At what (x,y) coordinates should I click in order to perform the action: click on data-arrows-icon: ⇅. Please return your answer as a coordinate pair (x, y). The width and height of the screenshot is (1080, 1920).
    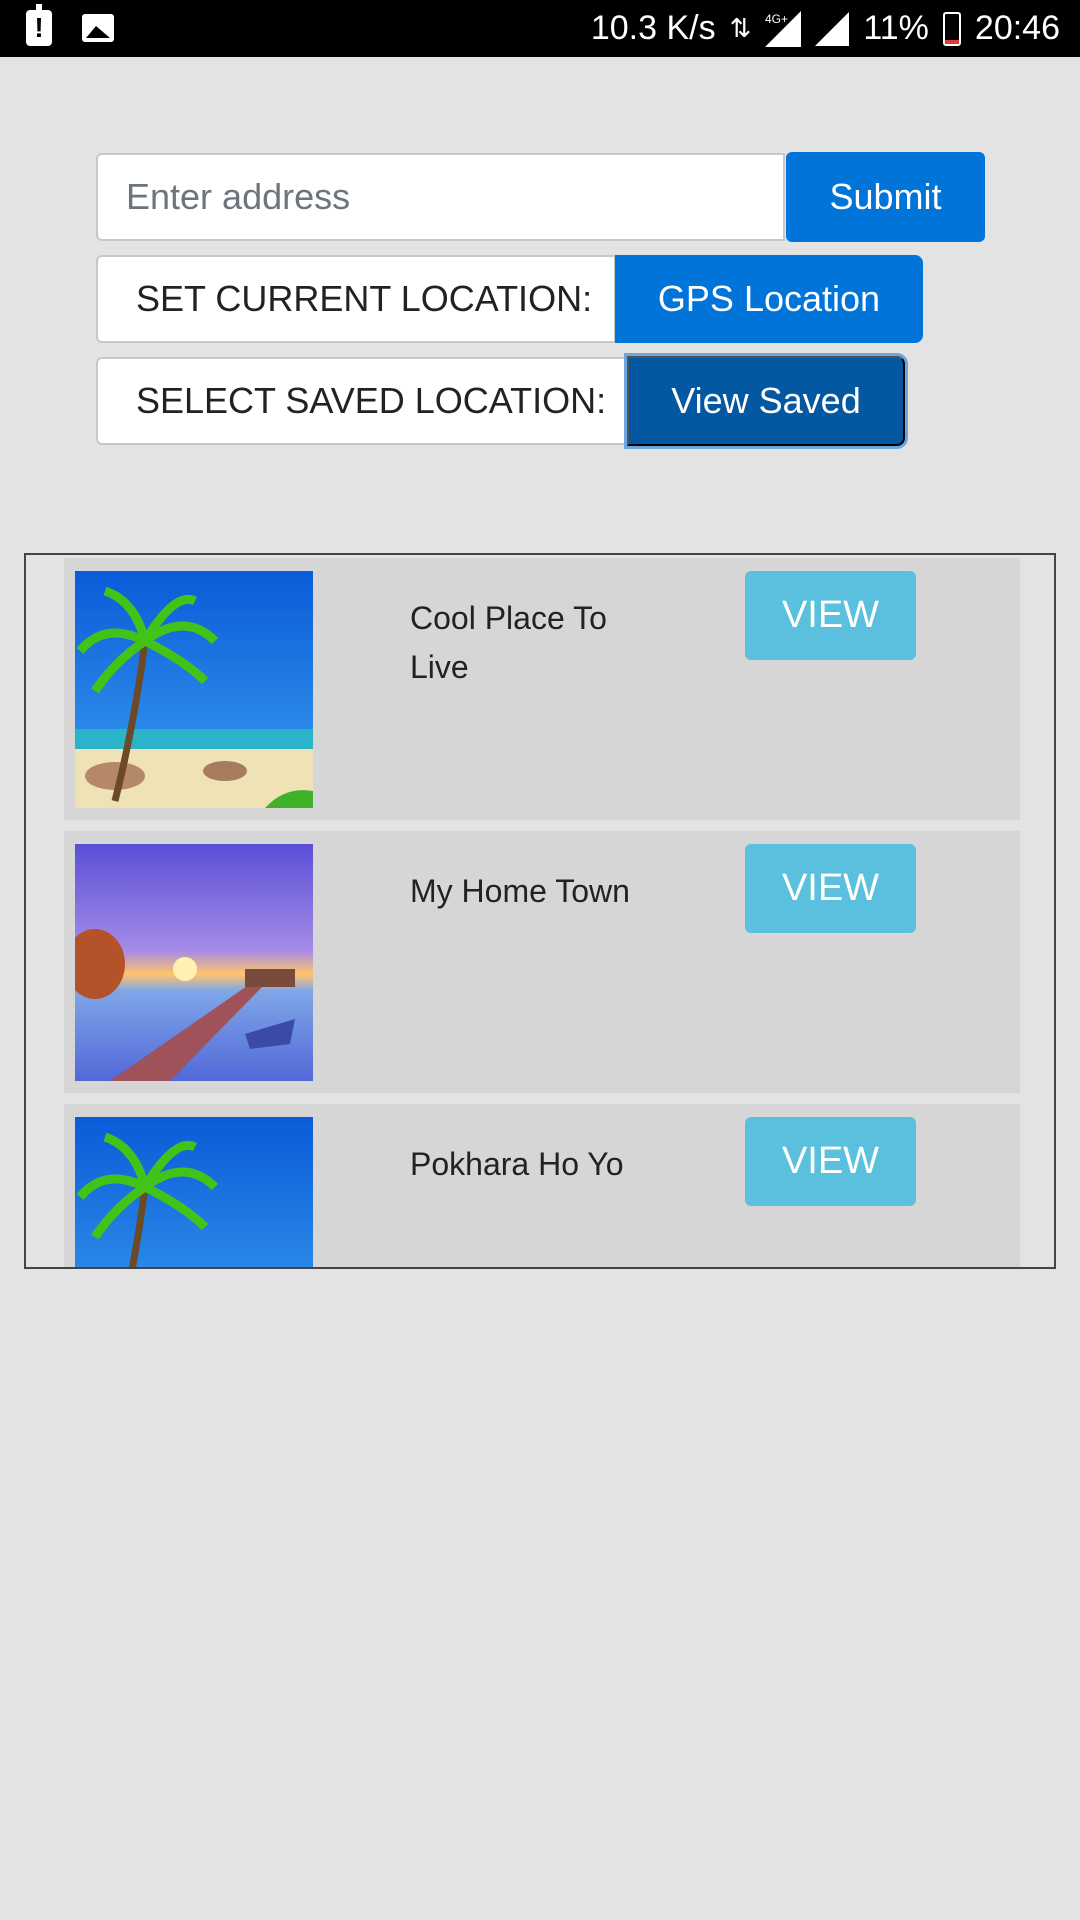
    Looking at the image, I should click on (740, 28).